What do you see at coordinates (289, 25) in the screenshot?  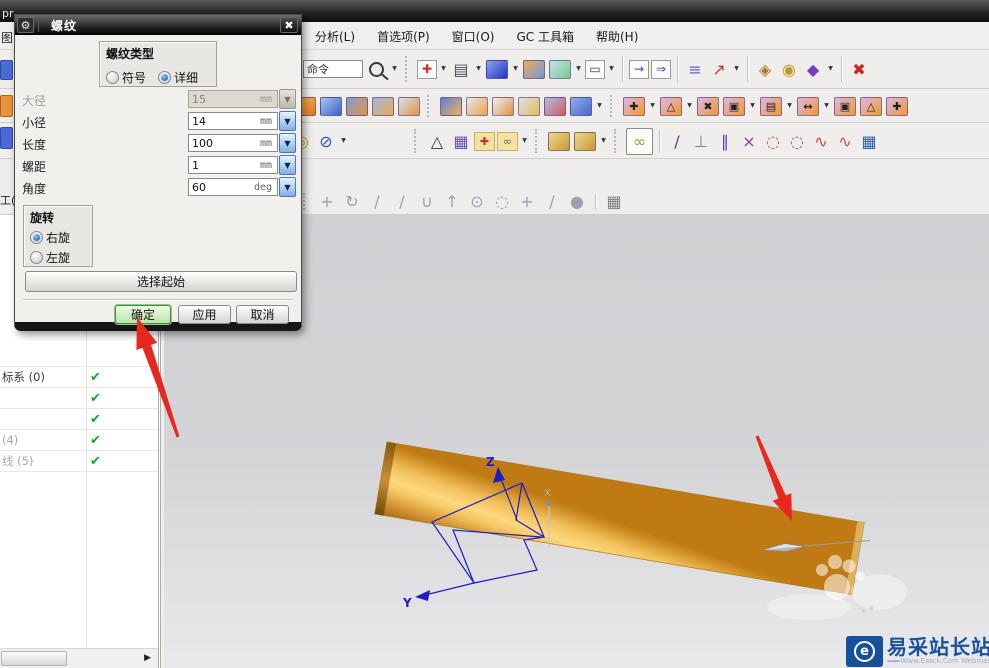 I see `close-icon: ✖` at bounding box center [289, 25].